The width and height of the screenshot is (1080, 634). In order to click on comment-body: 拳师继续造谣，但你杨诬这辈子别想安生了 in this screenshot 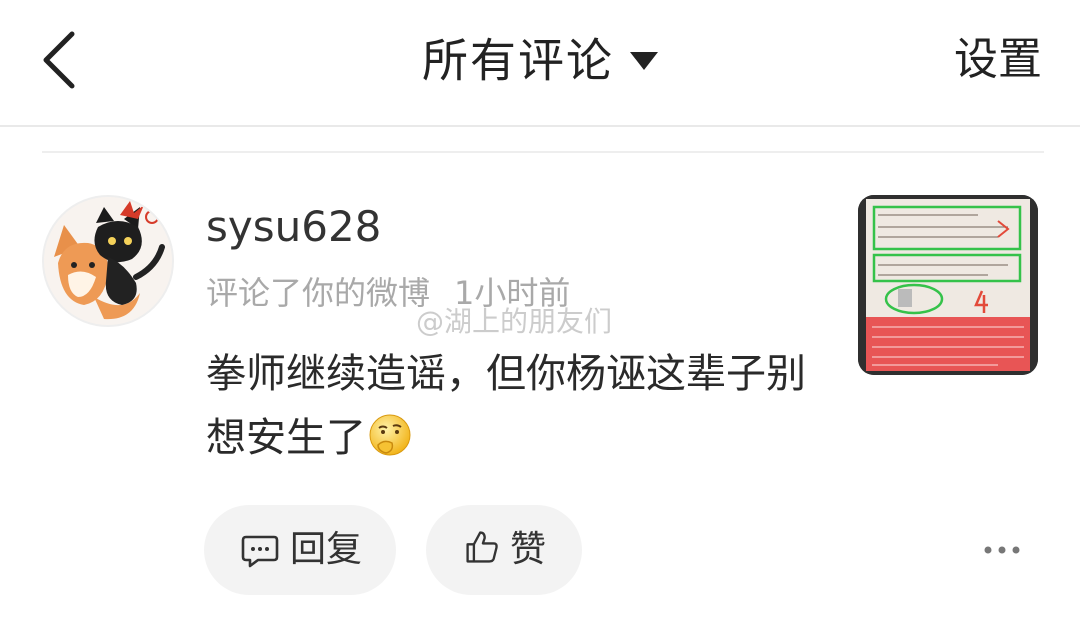, I will do `click(506, 406)`.